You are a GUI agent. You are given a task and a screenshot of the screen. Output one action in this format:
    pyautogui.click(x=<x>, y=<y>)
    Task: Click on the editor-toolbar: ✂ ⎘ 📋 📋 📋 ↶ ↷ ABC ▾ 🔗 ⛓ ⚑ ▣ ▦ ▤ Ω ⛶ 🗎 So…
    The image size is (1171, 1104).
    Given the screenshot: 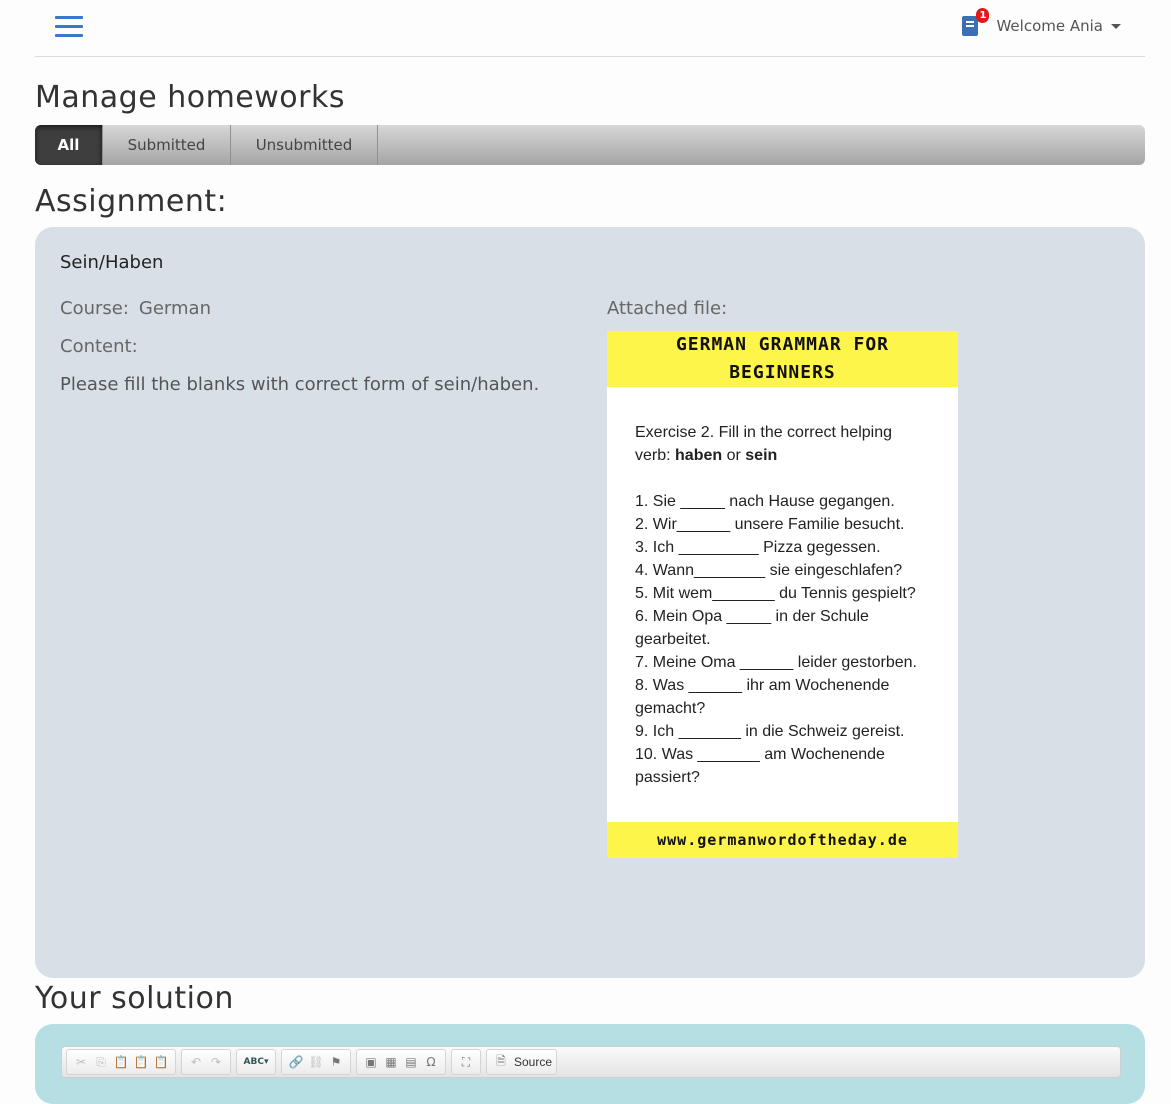 What is the action you would take?
    pyautogui.click(x=591, y=1062)
    